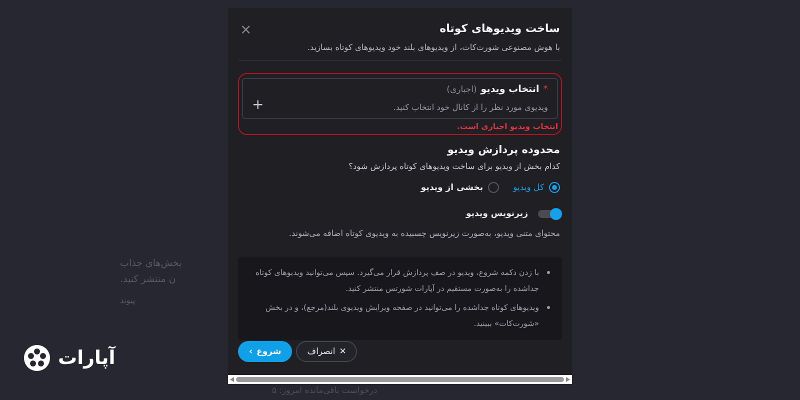 This screenshot has width=800, height=400. Describe the element at coordinates (545, 89) in the screenshot. I see `required-mark: *` at that location.